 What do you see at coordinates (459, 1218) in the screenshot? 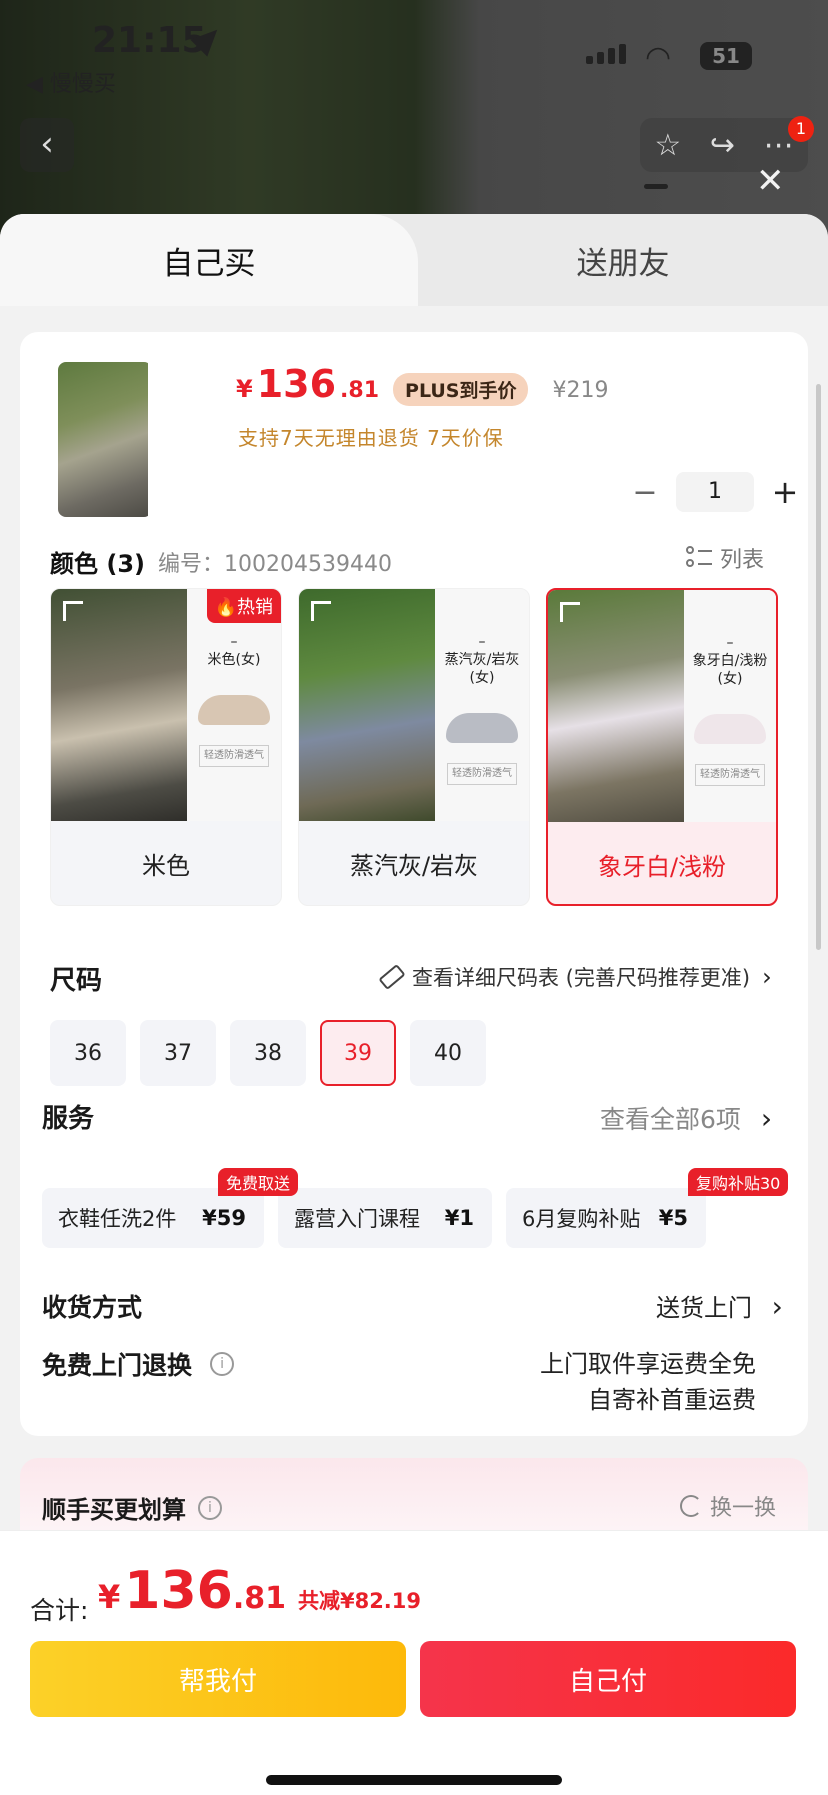
I see `service-price: ¥1` at bounding box center [459, 1218].